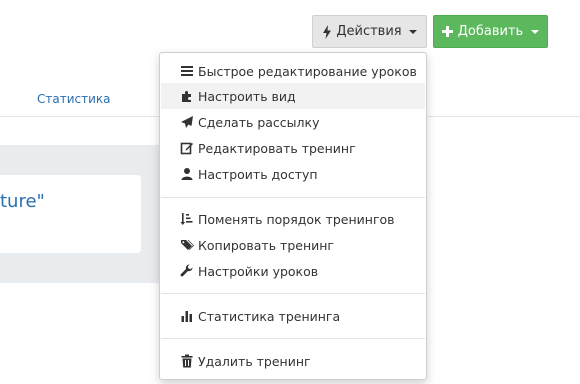 The height and width of the screenshot is (384, 580). I want to click on menu-item-label: Настройки уроков, so click(258, 271).